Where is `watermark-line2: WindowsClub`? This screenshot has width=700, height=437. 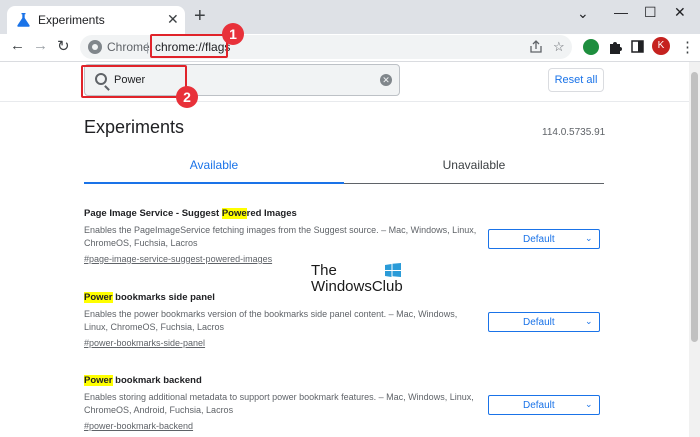
watermark-line2: WindowsClub is located at coordinates (357, 286).